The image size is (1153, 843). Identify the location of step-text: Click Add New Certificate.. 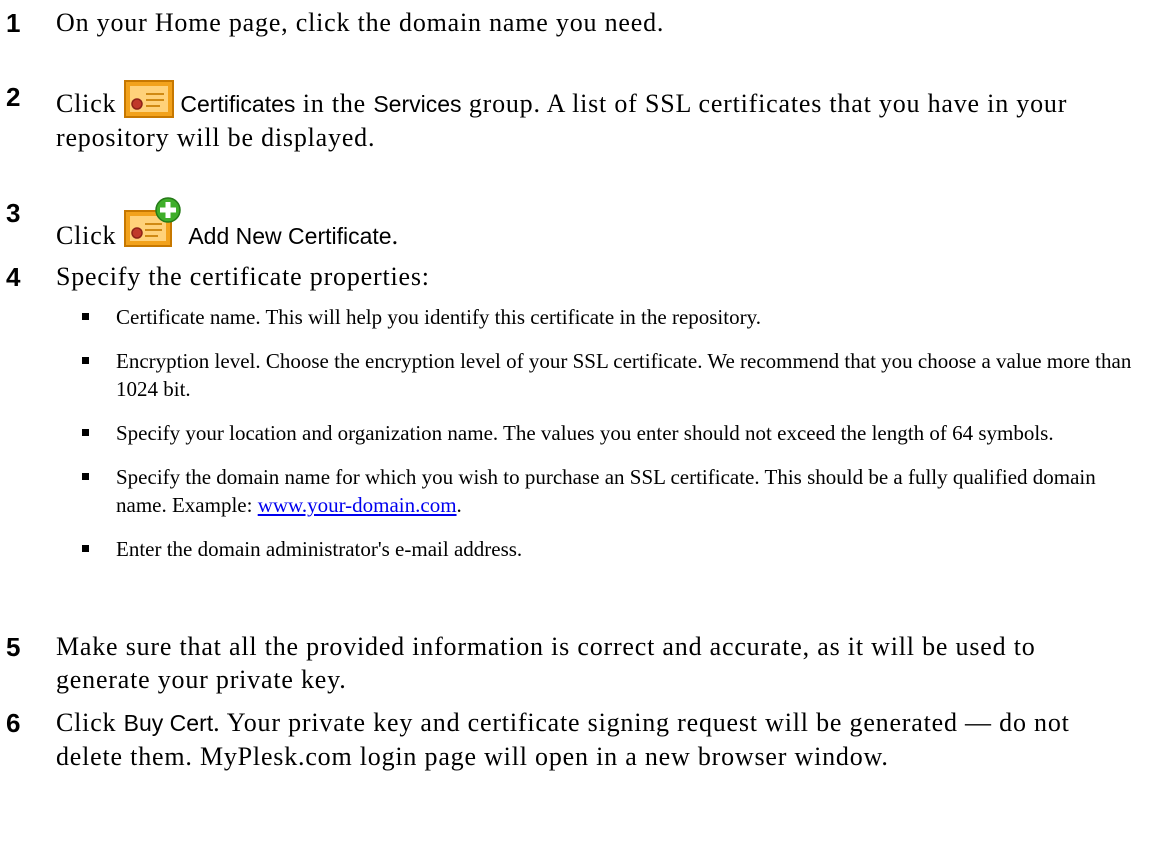
(596, 224).